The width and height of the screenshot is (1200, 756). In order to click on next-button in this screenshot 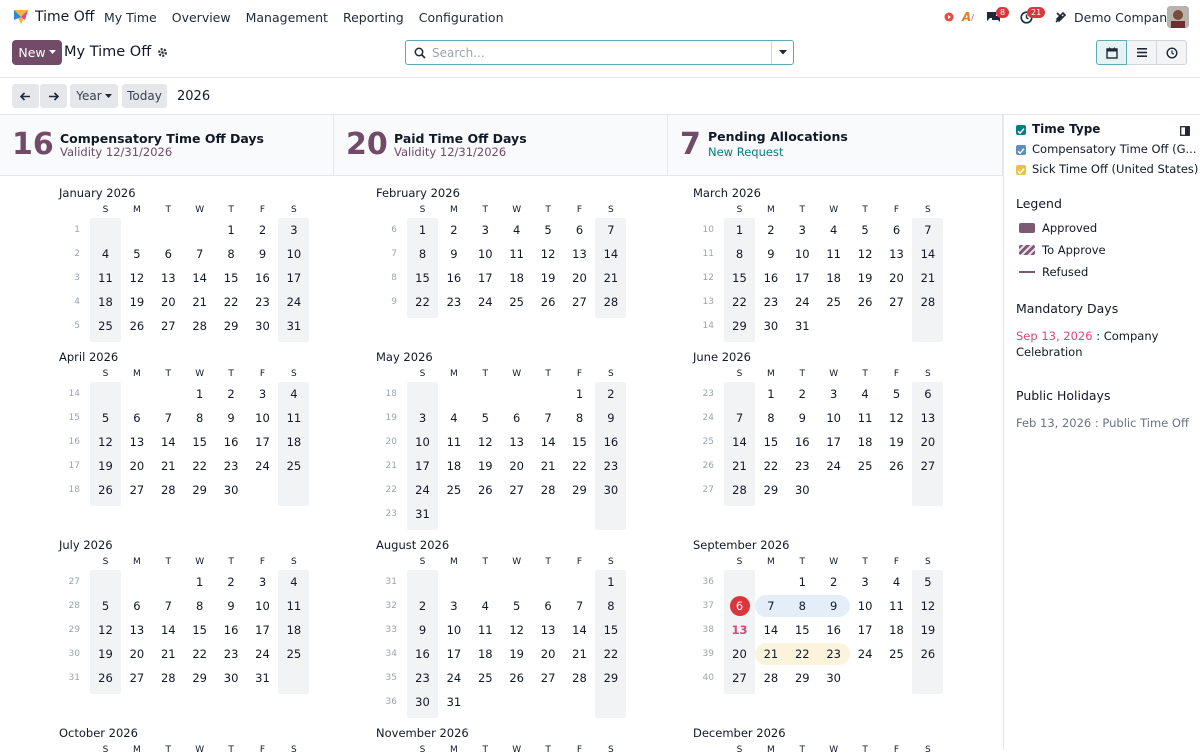, I will do `click(53, 96)`.